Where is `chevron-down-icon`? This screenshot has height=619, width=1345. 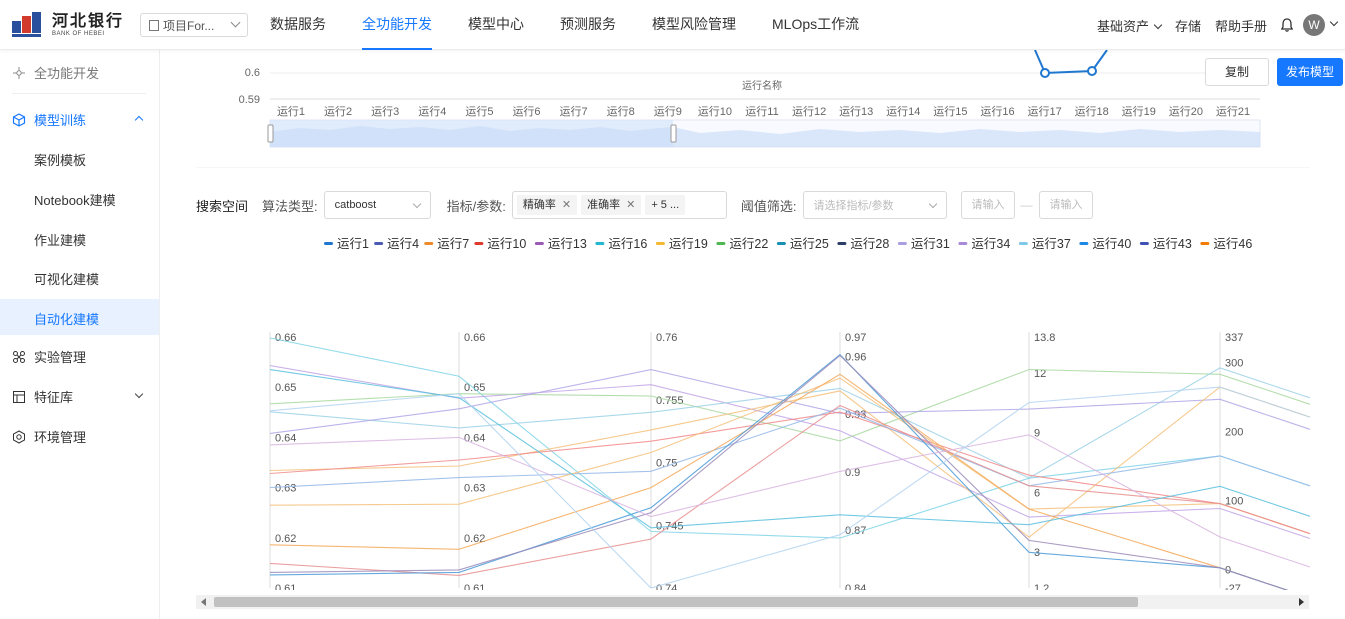
chevron-down-icon is located at coordinates (1334, 22).